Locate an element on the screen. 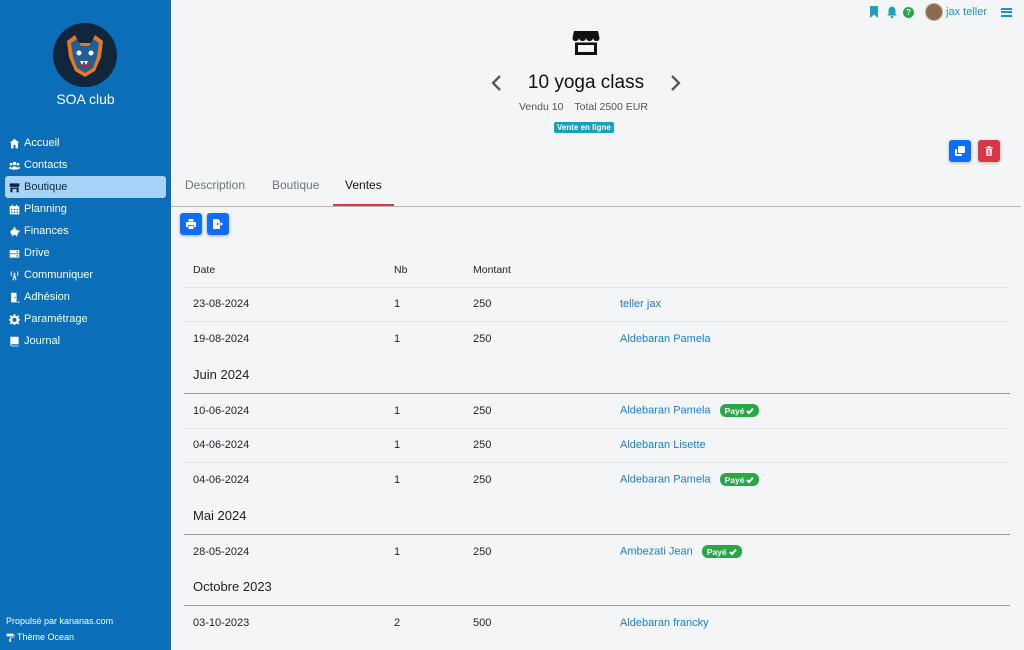 The height and width of the screenshot is (650, 1024). client-link: teller jax is located at coordinates (640, 304).